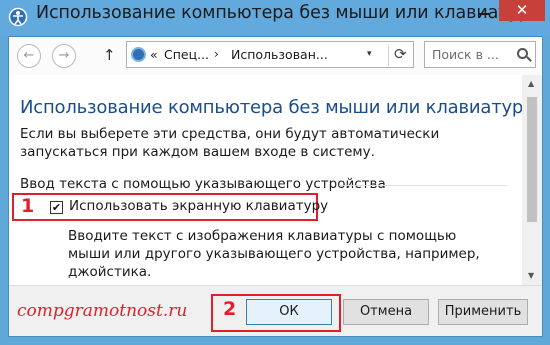 The width and height of the screenshot is (550, 345). Describe the element at coordinates (483, 312) in the screenshot. I see `apply-button: Применить` at that location.